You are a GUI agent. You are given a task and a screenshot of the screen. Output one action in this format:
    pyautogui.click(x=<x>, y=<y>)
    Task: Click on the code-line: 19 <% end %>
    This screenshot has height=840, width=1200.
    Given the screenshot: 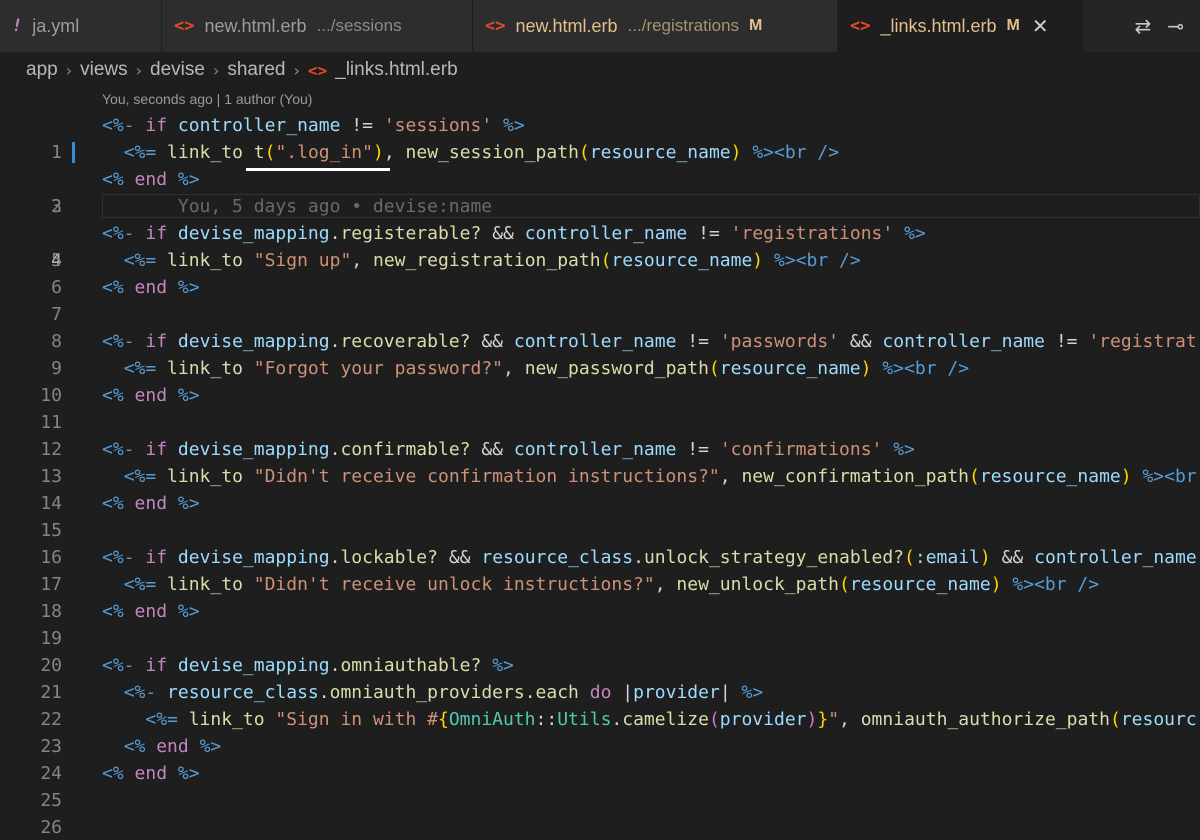 What is the action you would take?
    pyautogui.click(x=600, y=623)
    